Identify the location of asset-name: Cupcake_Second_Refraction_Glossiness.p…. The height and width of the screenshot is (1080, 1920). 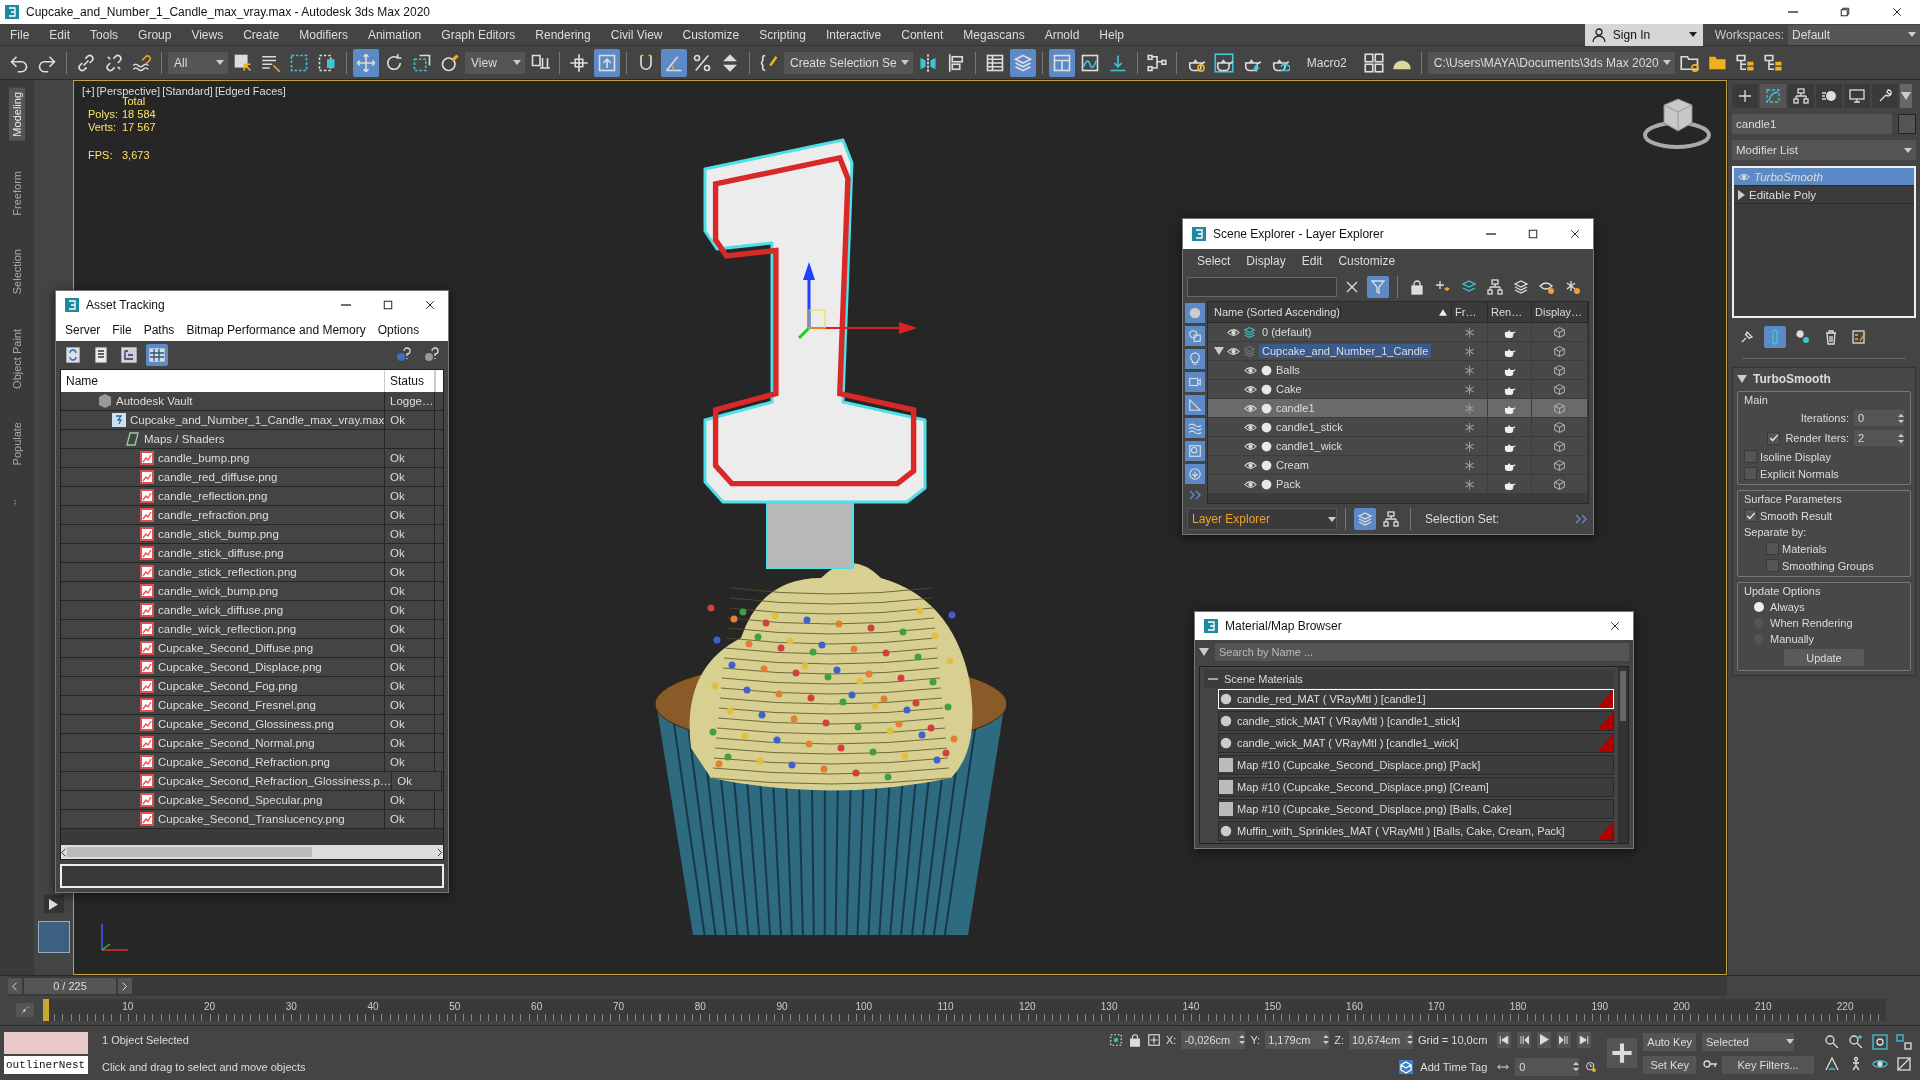
(275, 781).